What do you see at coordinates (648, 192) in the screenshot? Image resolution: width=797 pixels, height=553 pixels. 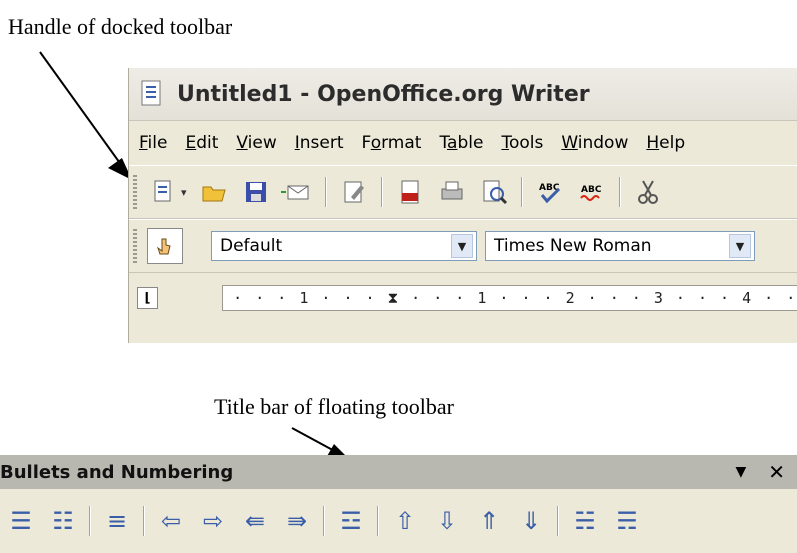 I see `cut-icon` at bounding box center [648, 192].